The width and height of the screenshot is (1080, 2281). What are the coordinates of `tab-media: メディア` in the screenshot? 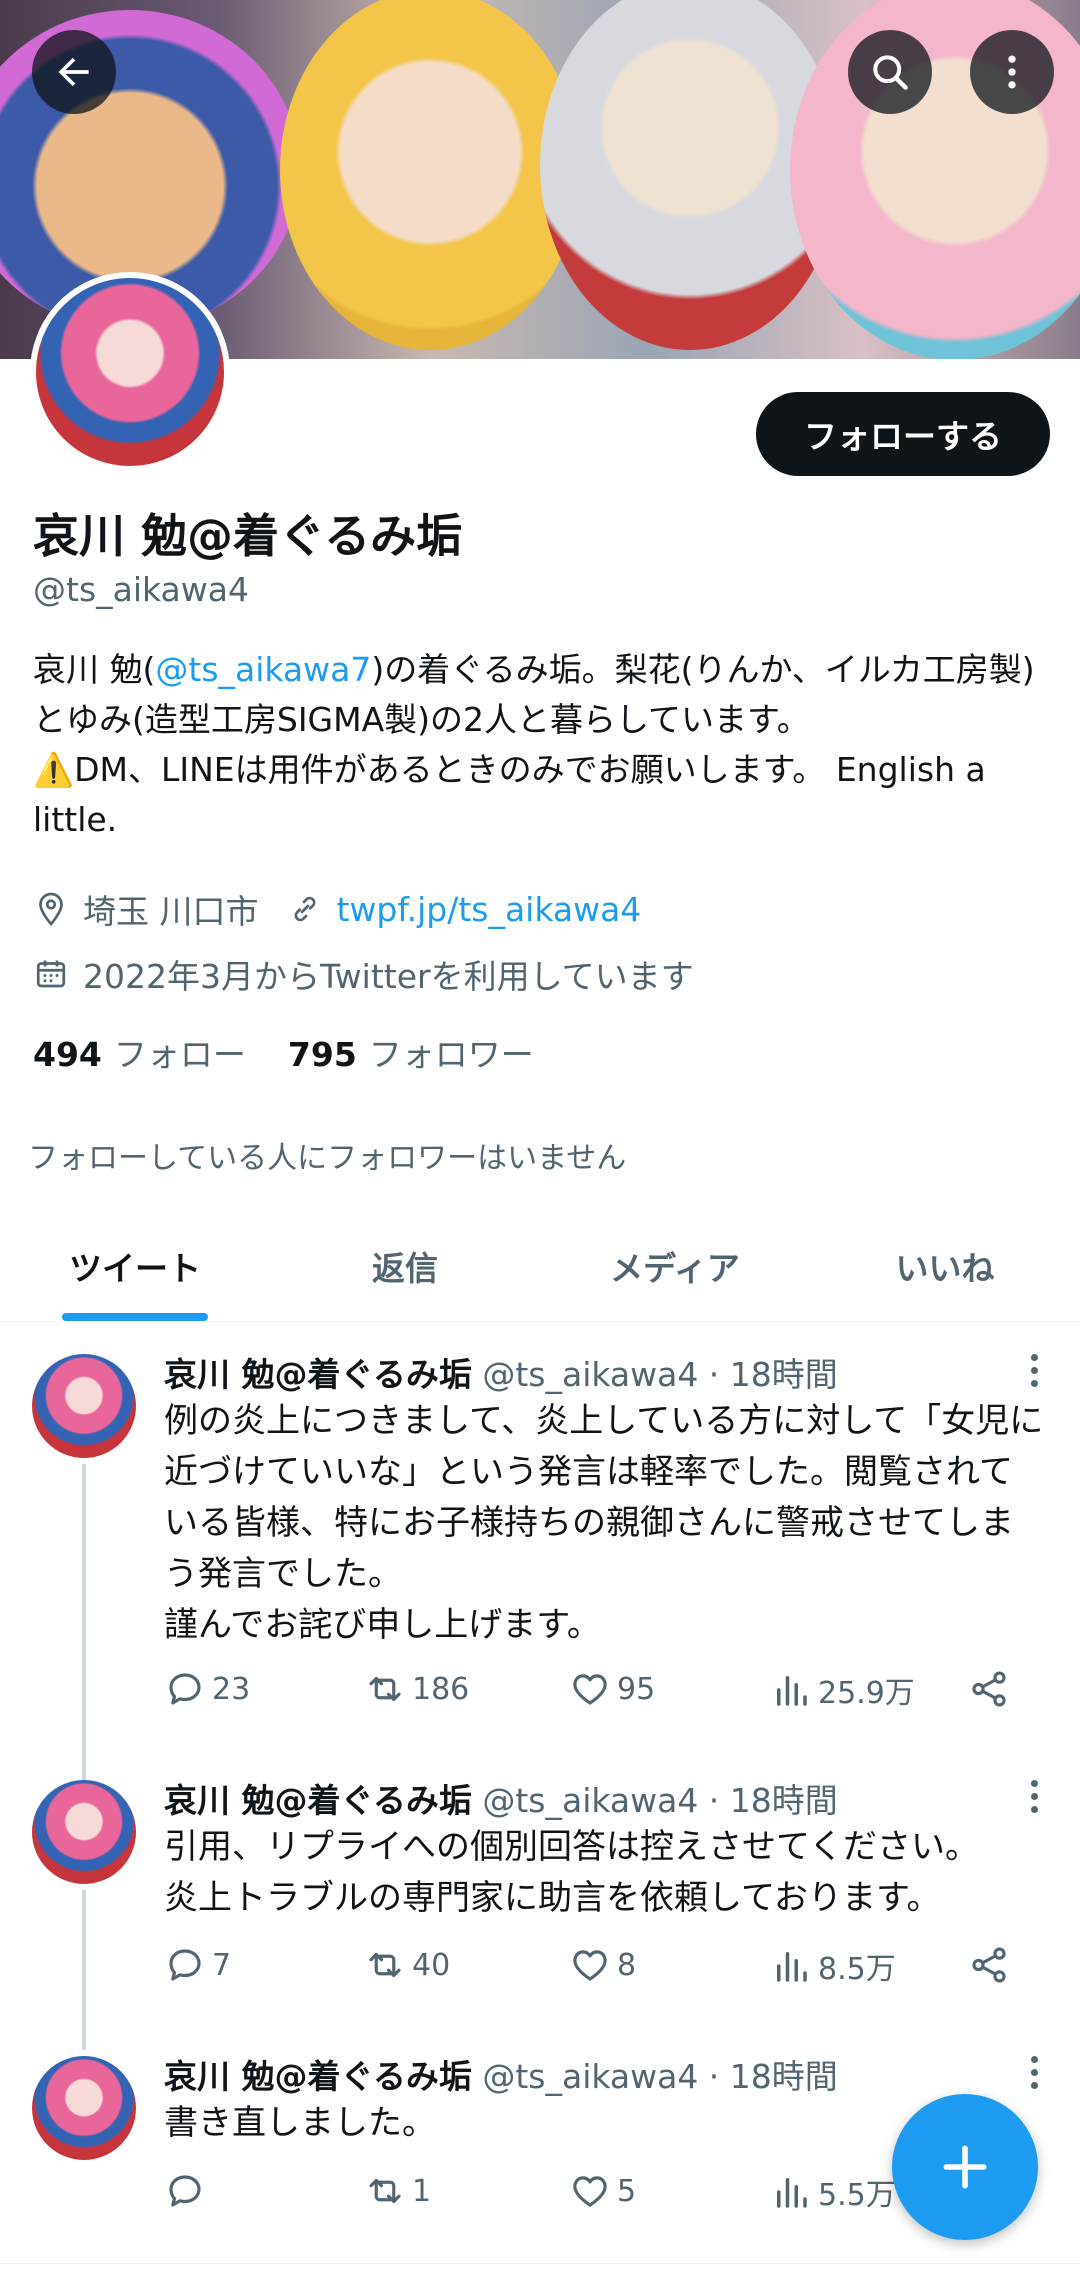 It's located at (675, 1265).